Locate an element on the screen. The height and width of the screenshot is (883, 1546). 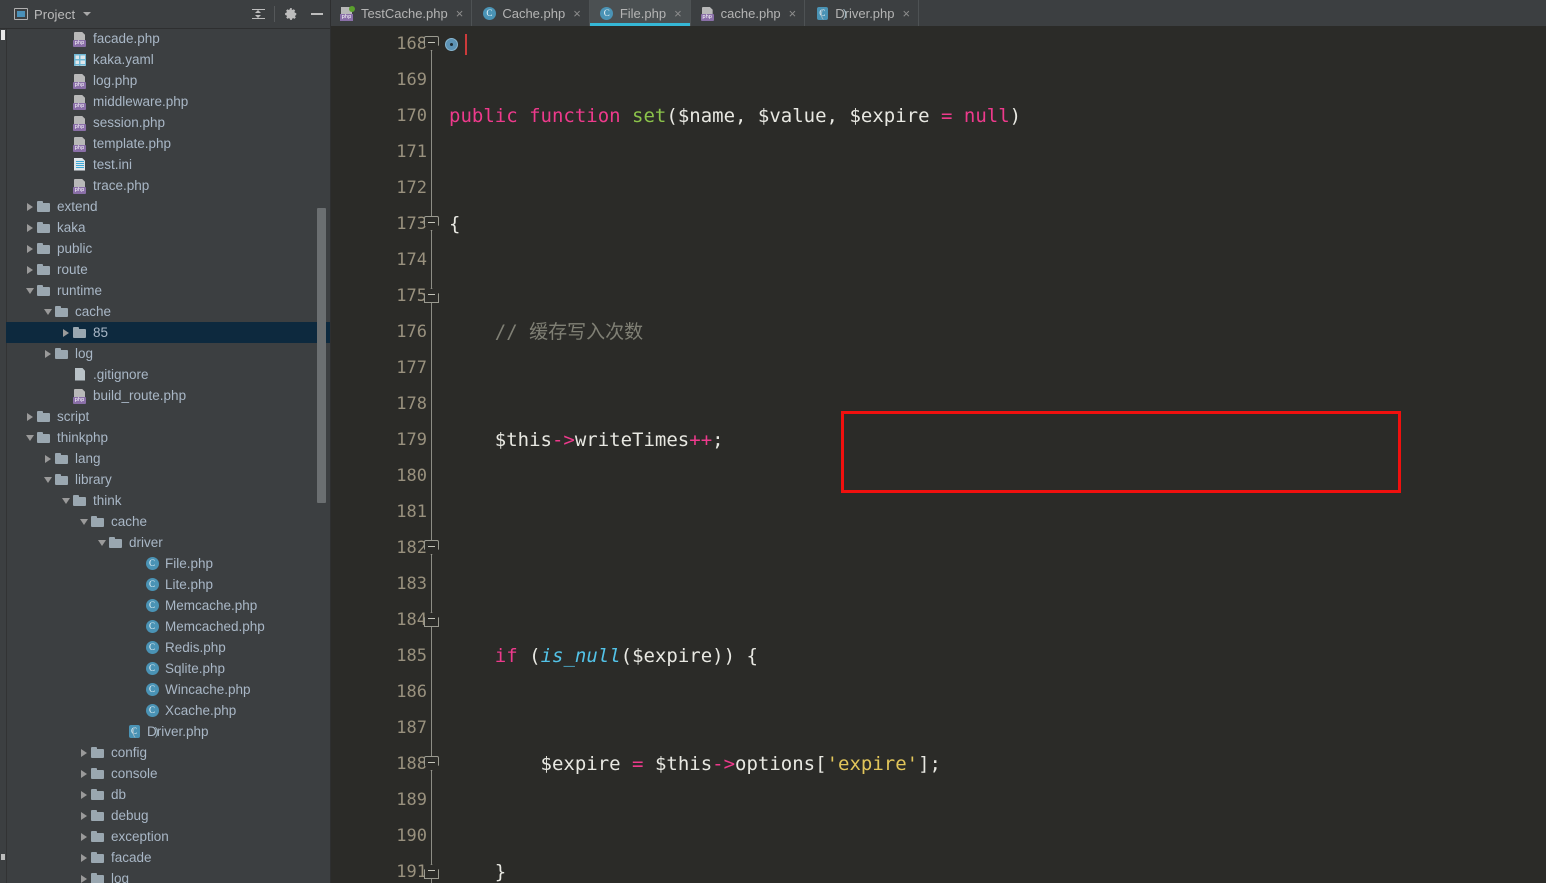
tree-item-console: console is located at coordinates (168, 773).